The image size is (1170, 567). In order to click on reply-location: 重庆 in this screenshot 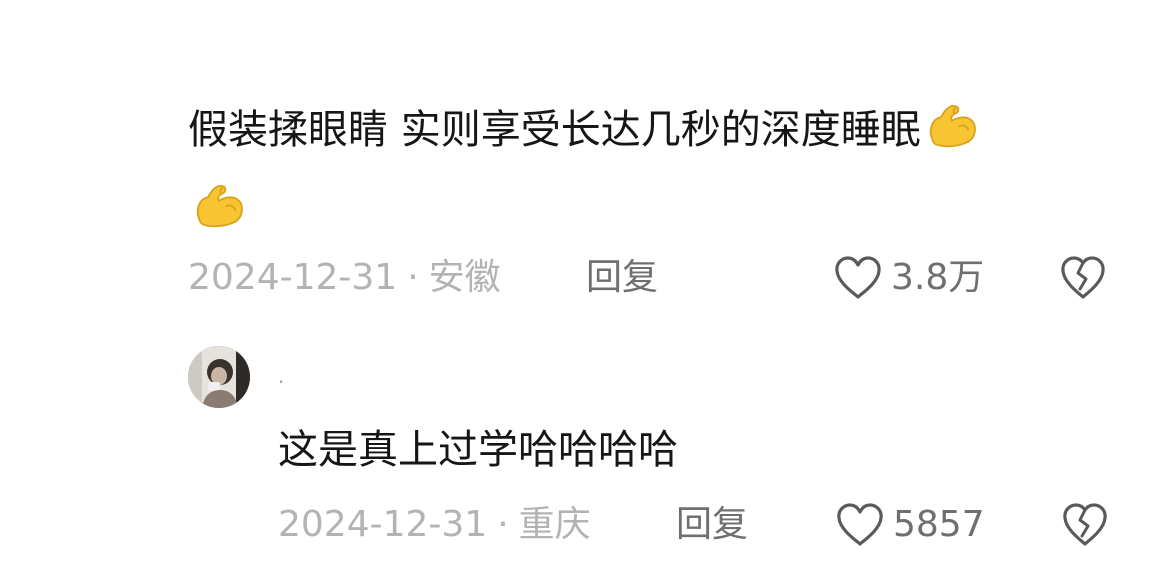, I will do `click(554, 524)`.